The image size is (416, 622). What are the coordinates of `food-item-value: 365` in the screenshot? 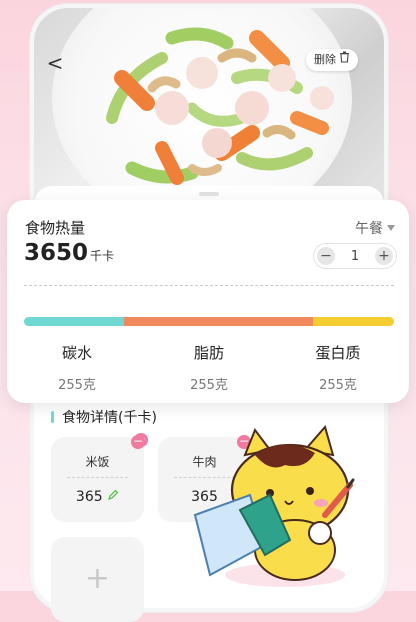 It's located at (89, 497).